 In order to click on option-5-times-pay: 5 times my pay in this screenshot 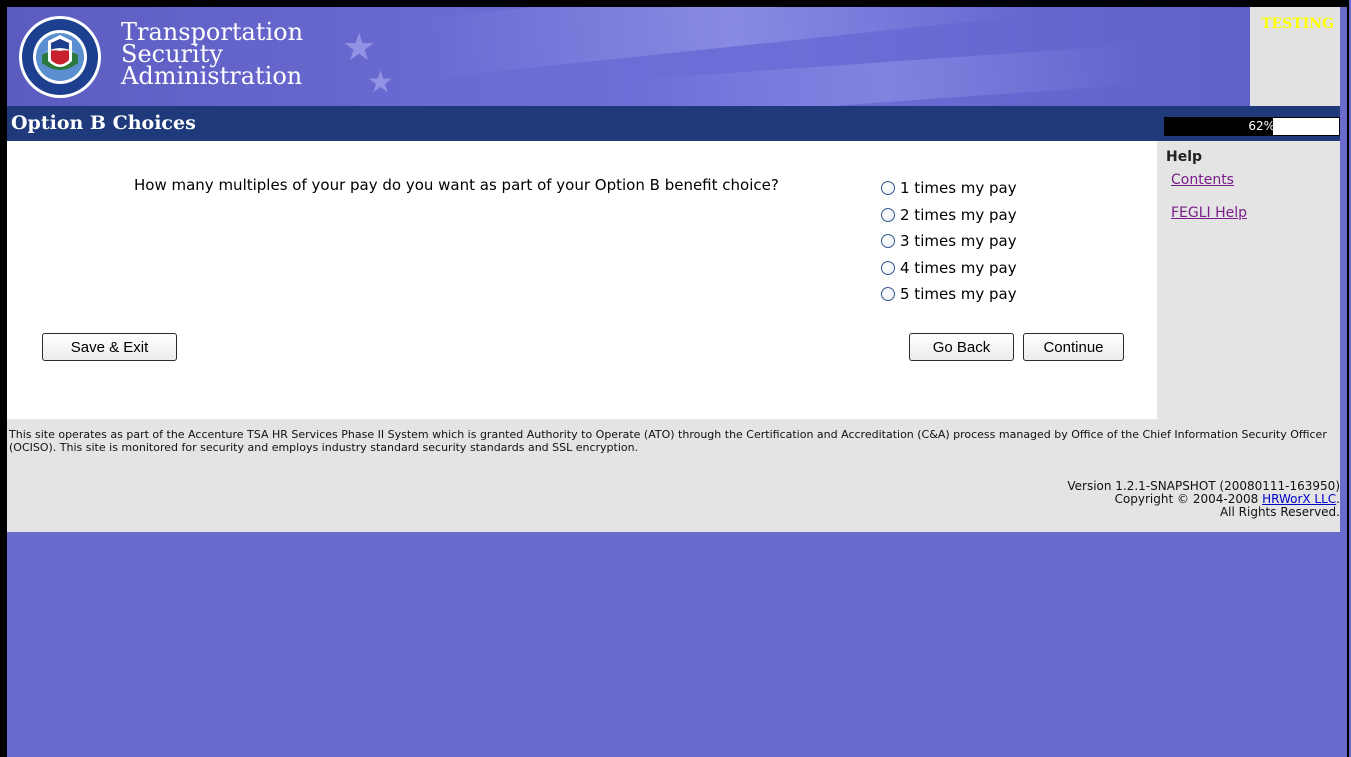, I will do `click(949, 294)`.